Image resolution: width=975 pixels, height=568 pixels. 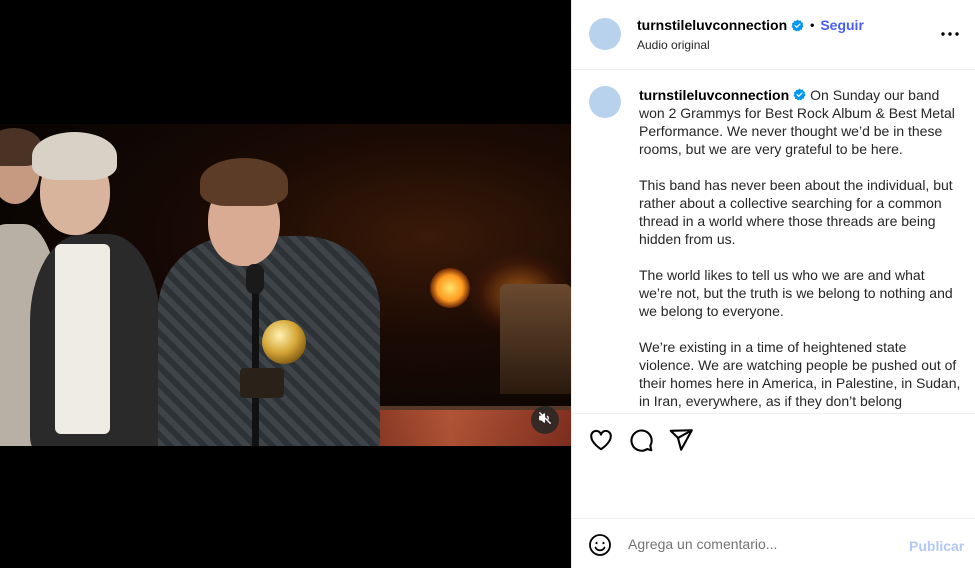 What do you see at coordinates (712, 25) in the screenshot?
I see `username-link: turnstileluvconnection` at bounding box center [712, 25].